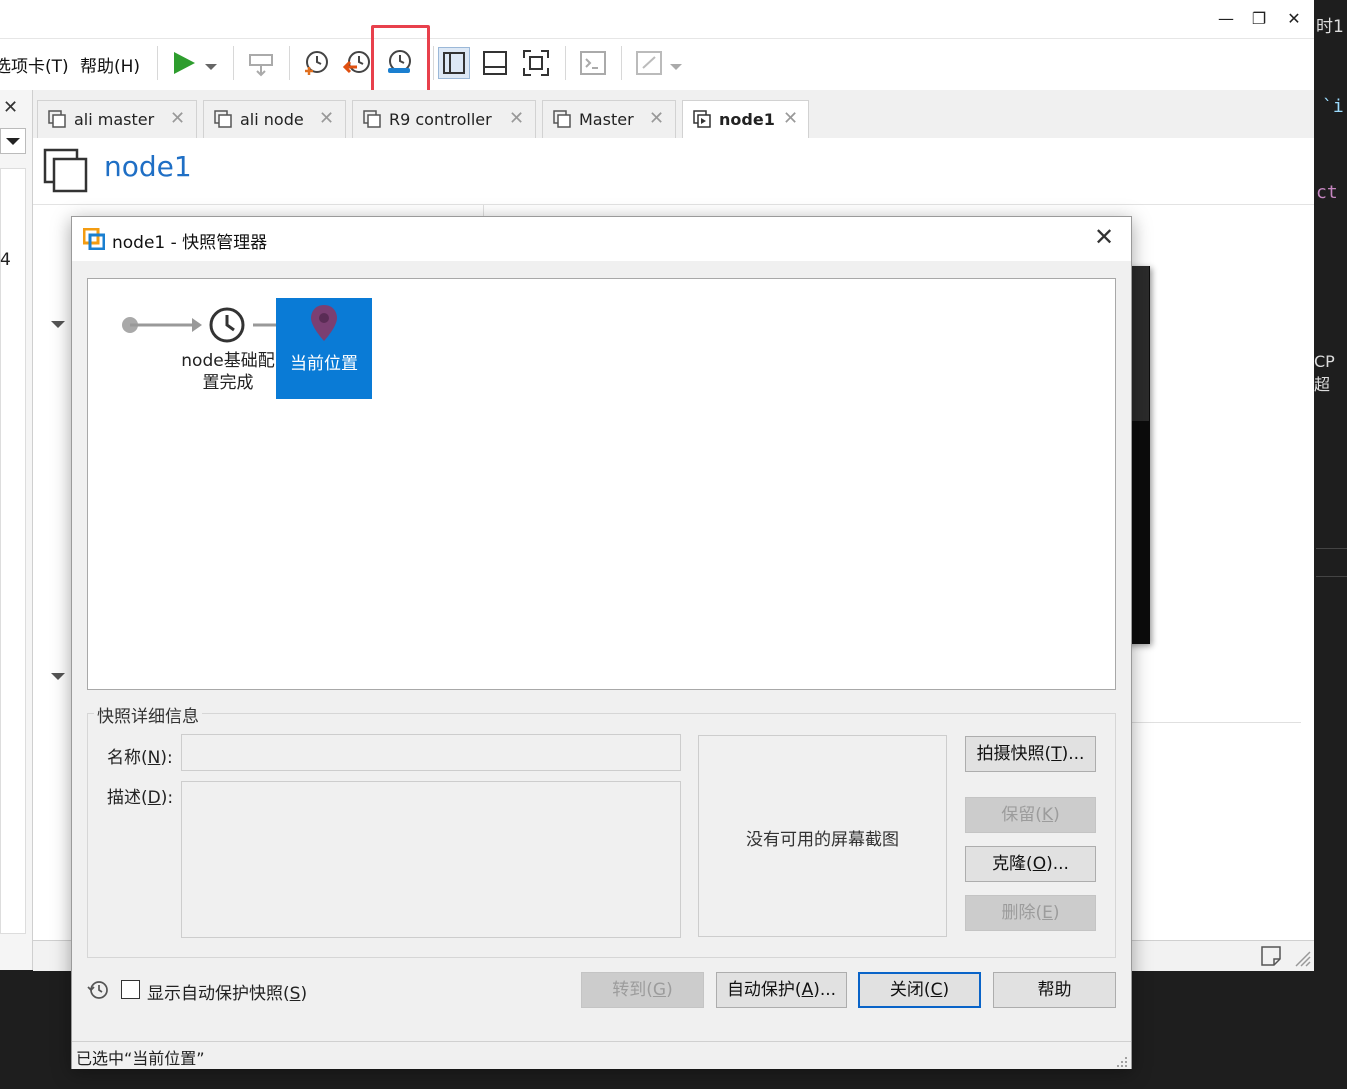 Image resolution: width=1347 pixels, height=1089 pixels. I want to click on library-view-icon, so click(454, 63).